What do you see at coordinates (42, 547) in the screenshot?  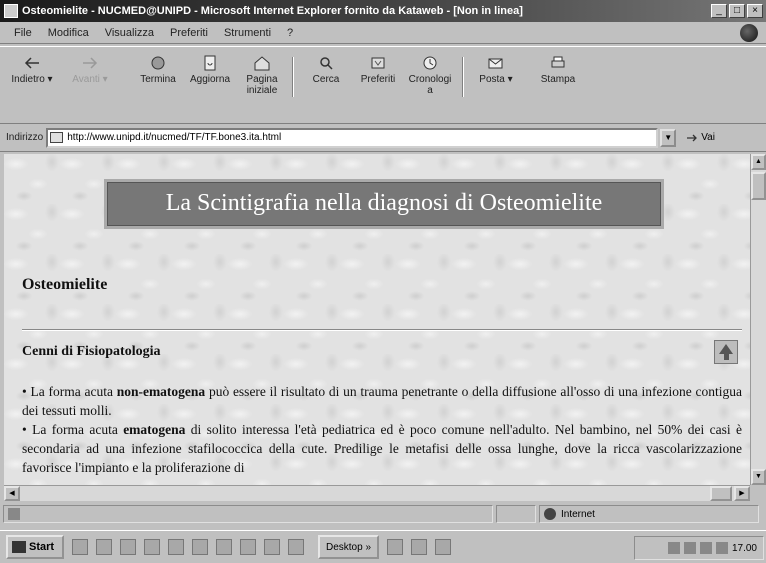 I see `start-label: Start` at bounding box center [42, 547].